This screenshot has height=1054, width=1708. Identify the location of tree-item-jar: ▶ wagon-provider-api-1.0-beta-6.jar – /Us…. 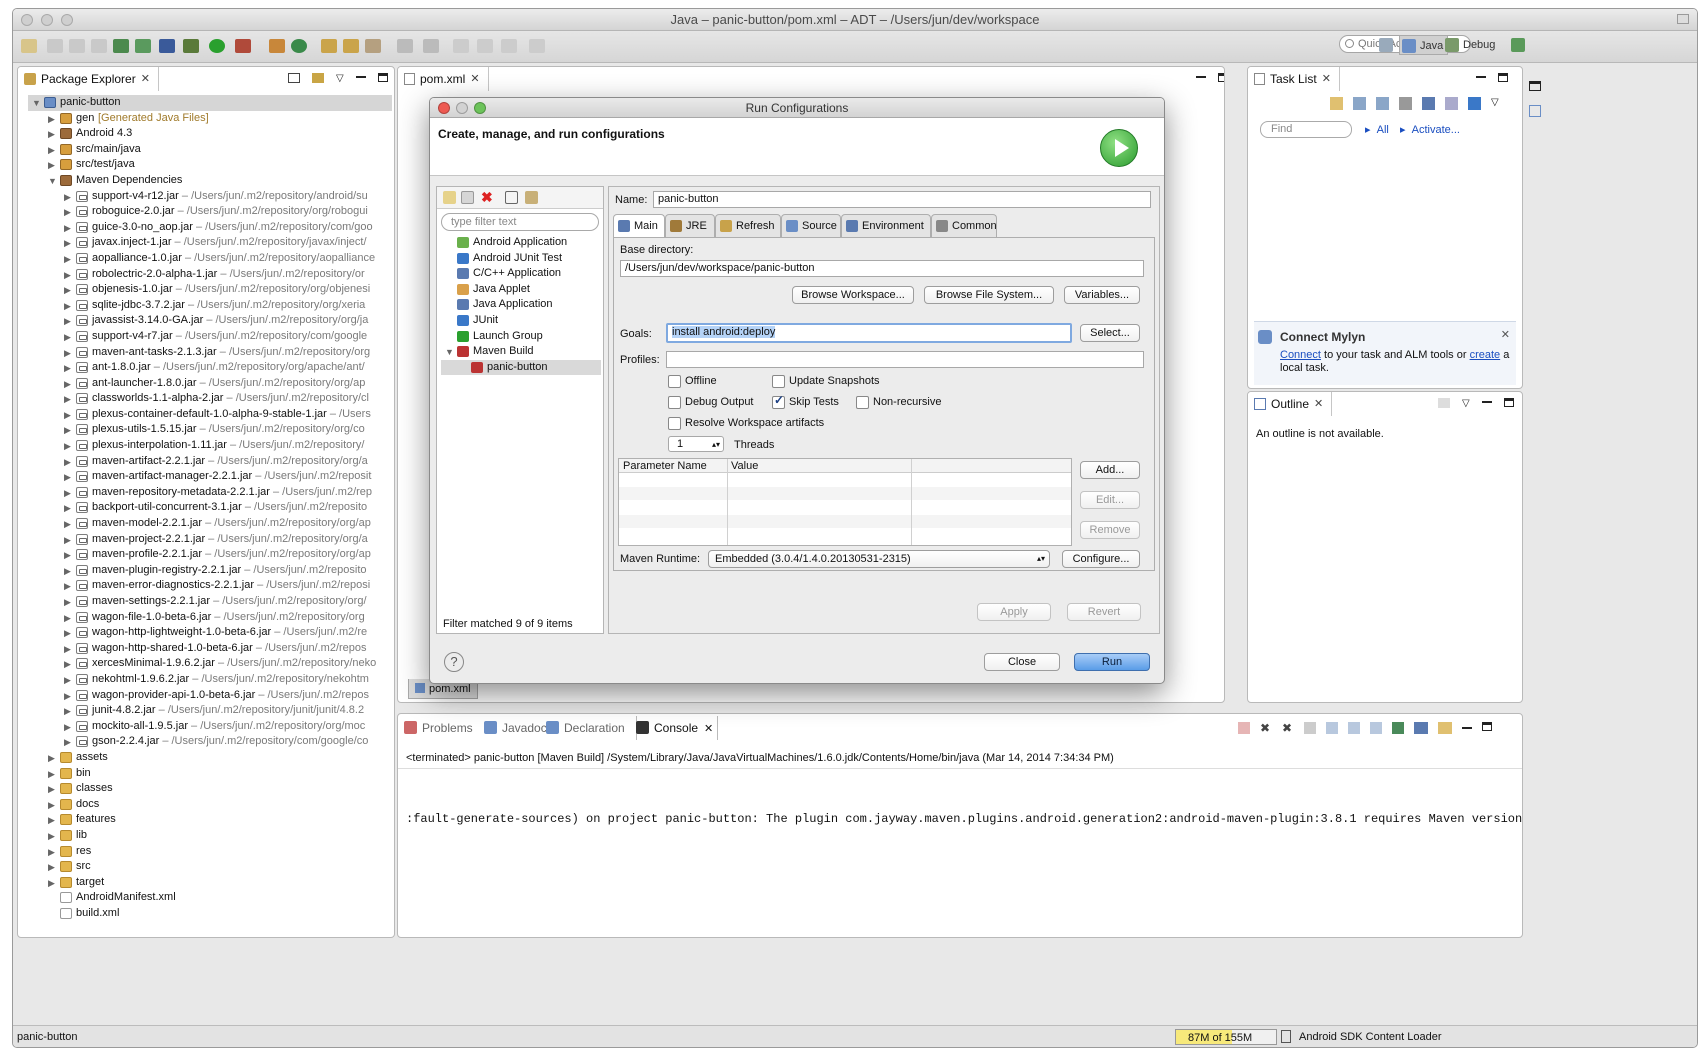
(210, 696).